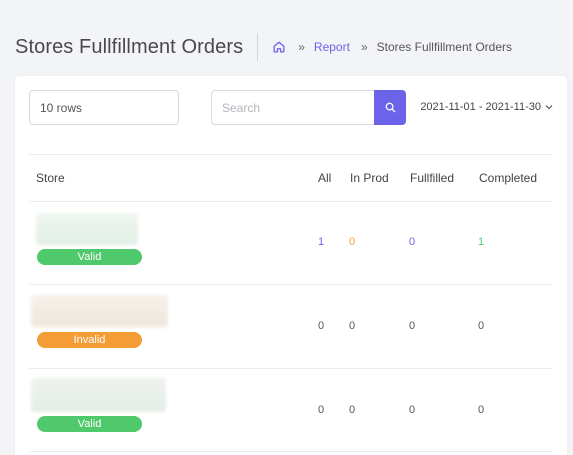 The width and height of the screenshot is (573, 455). I want to click on breadcrumb: » Report » Stores Fullfillment Orders, so click(391, 47).